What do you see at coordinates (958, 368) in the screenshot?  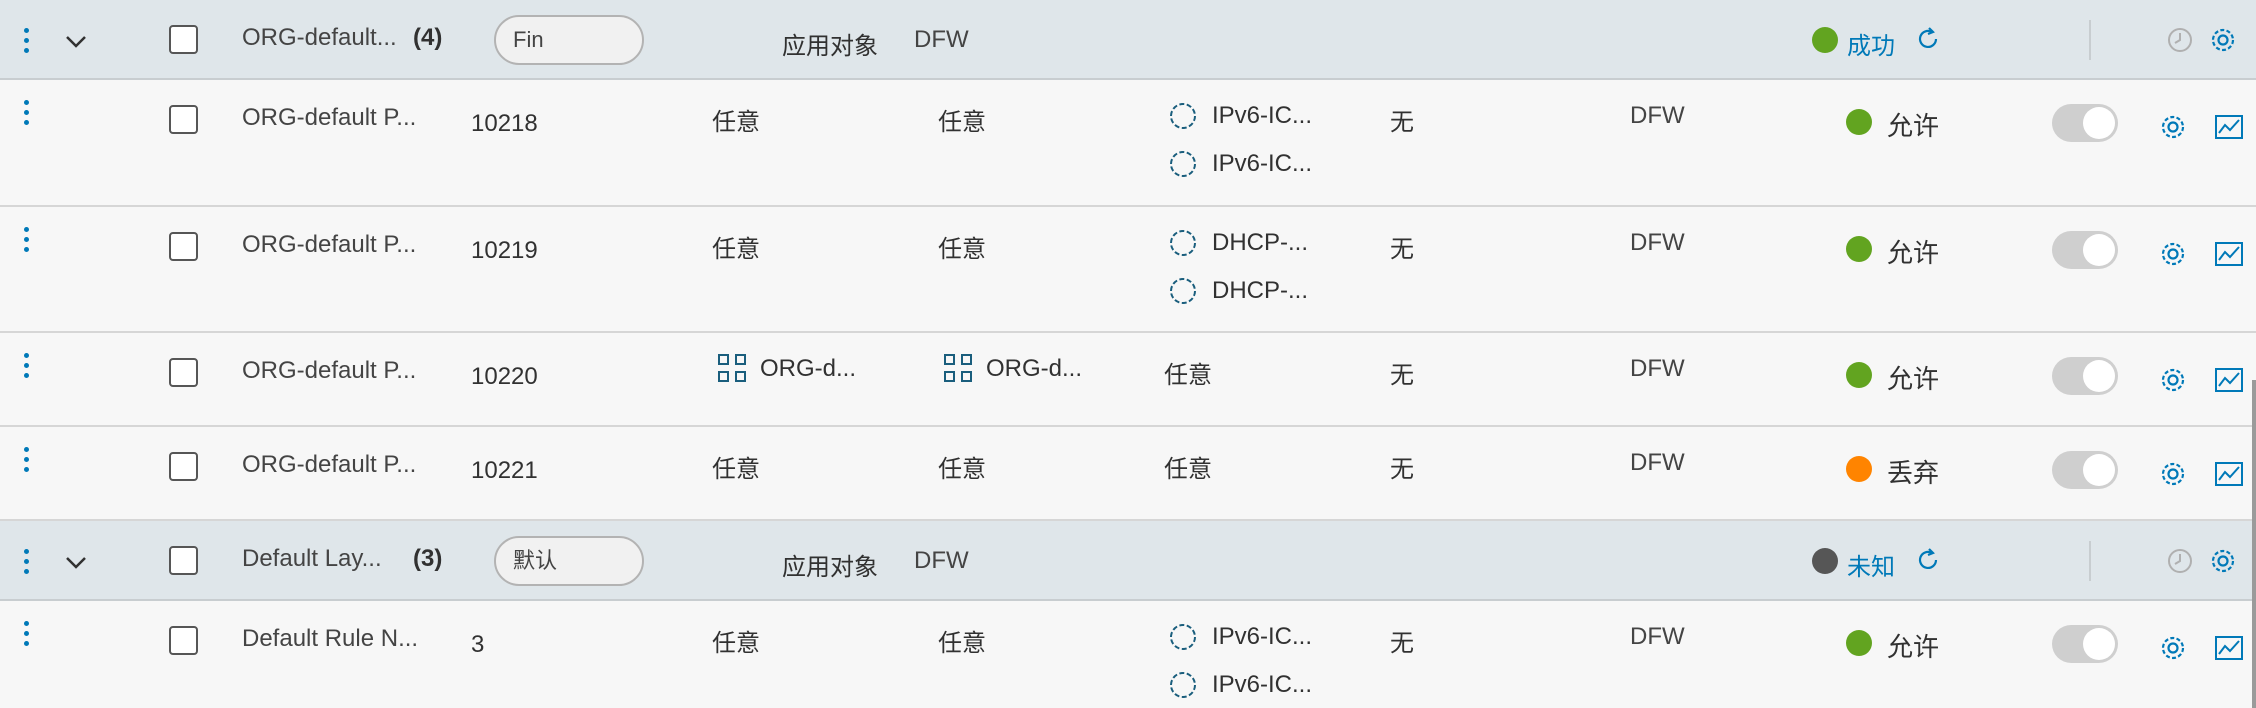 I see `group-icon` at bounding box center [958, 368].